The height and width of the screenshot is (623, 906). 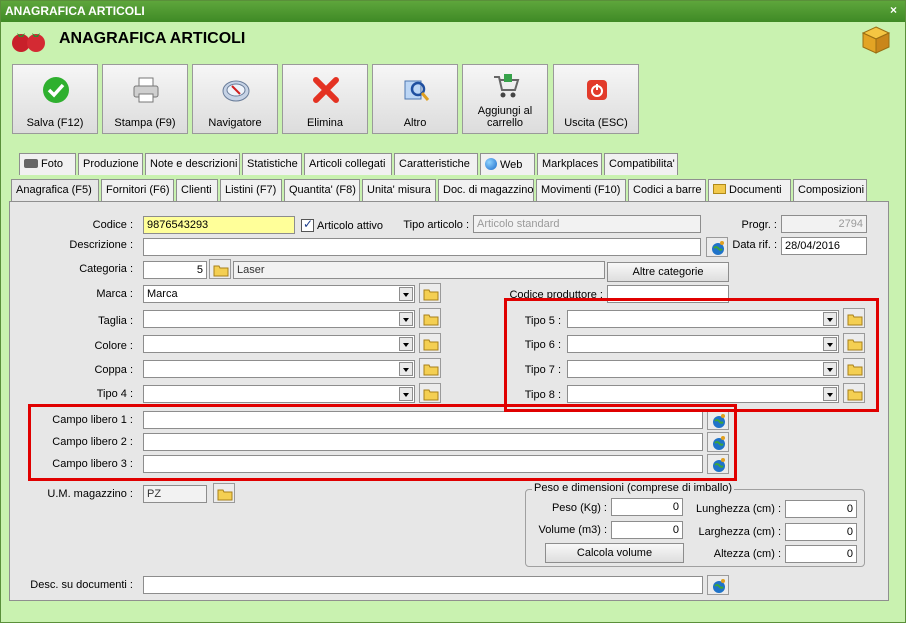 I want to click on articolo-attivo-label: Articolo attivo, so click(x=350, y=226).